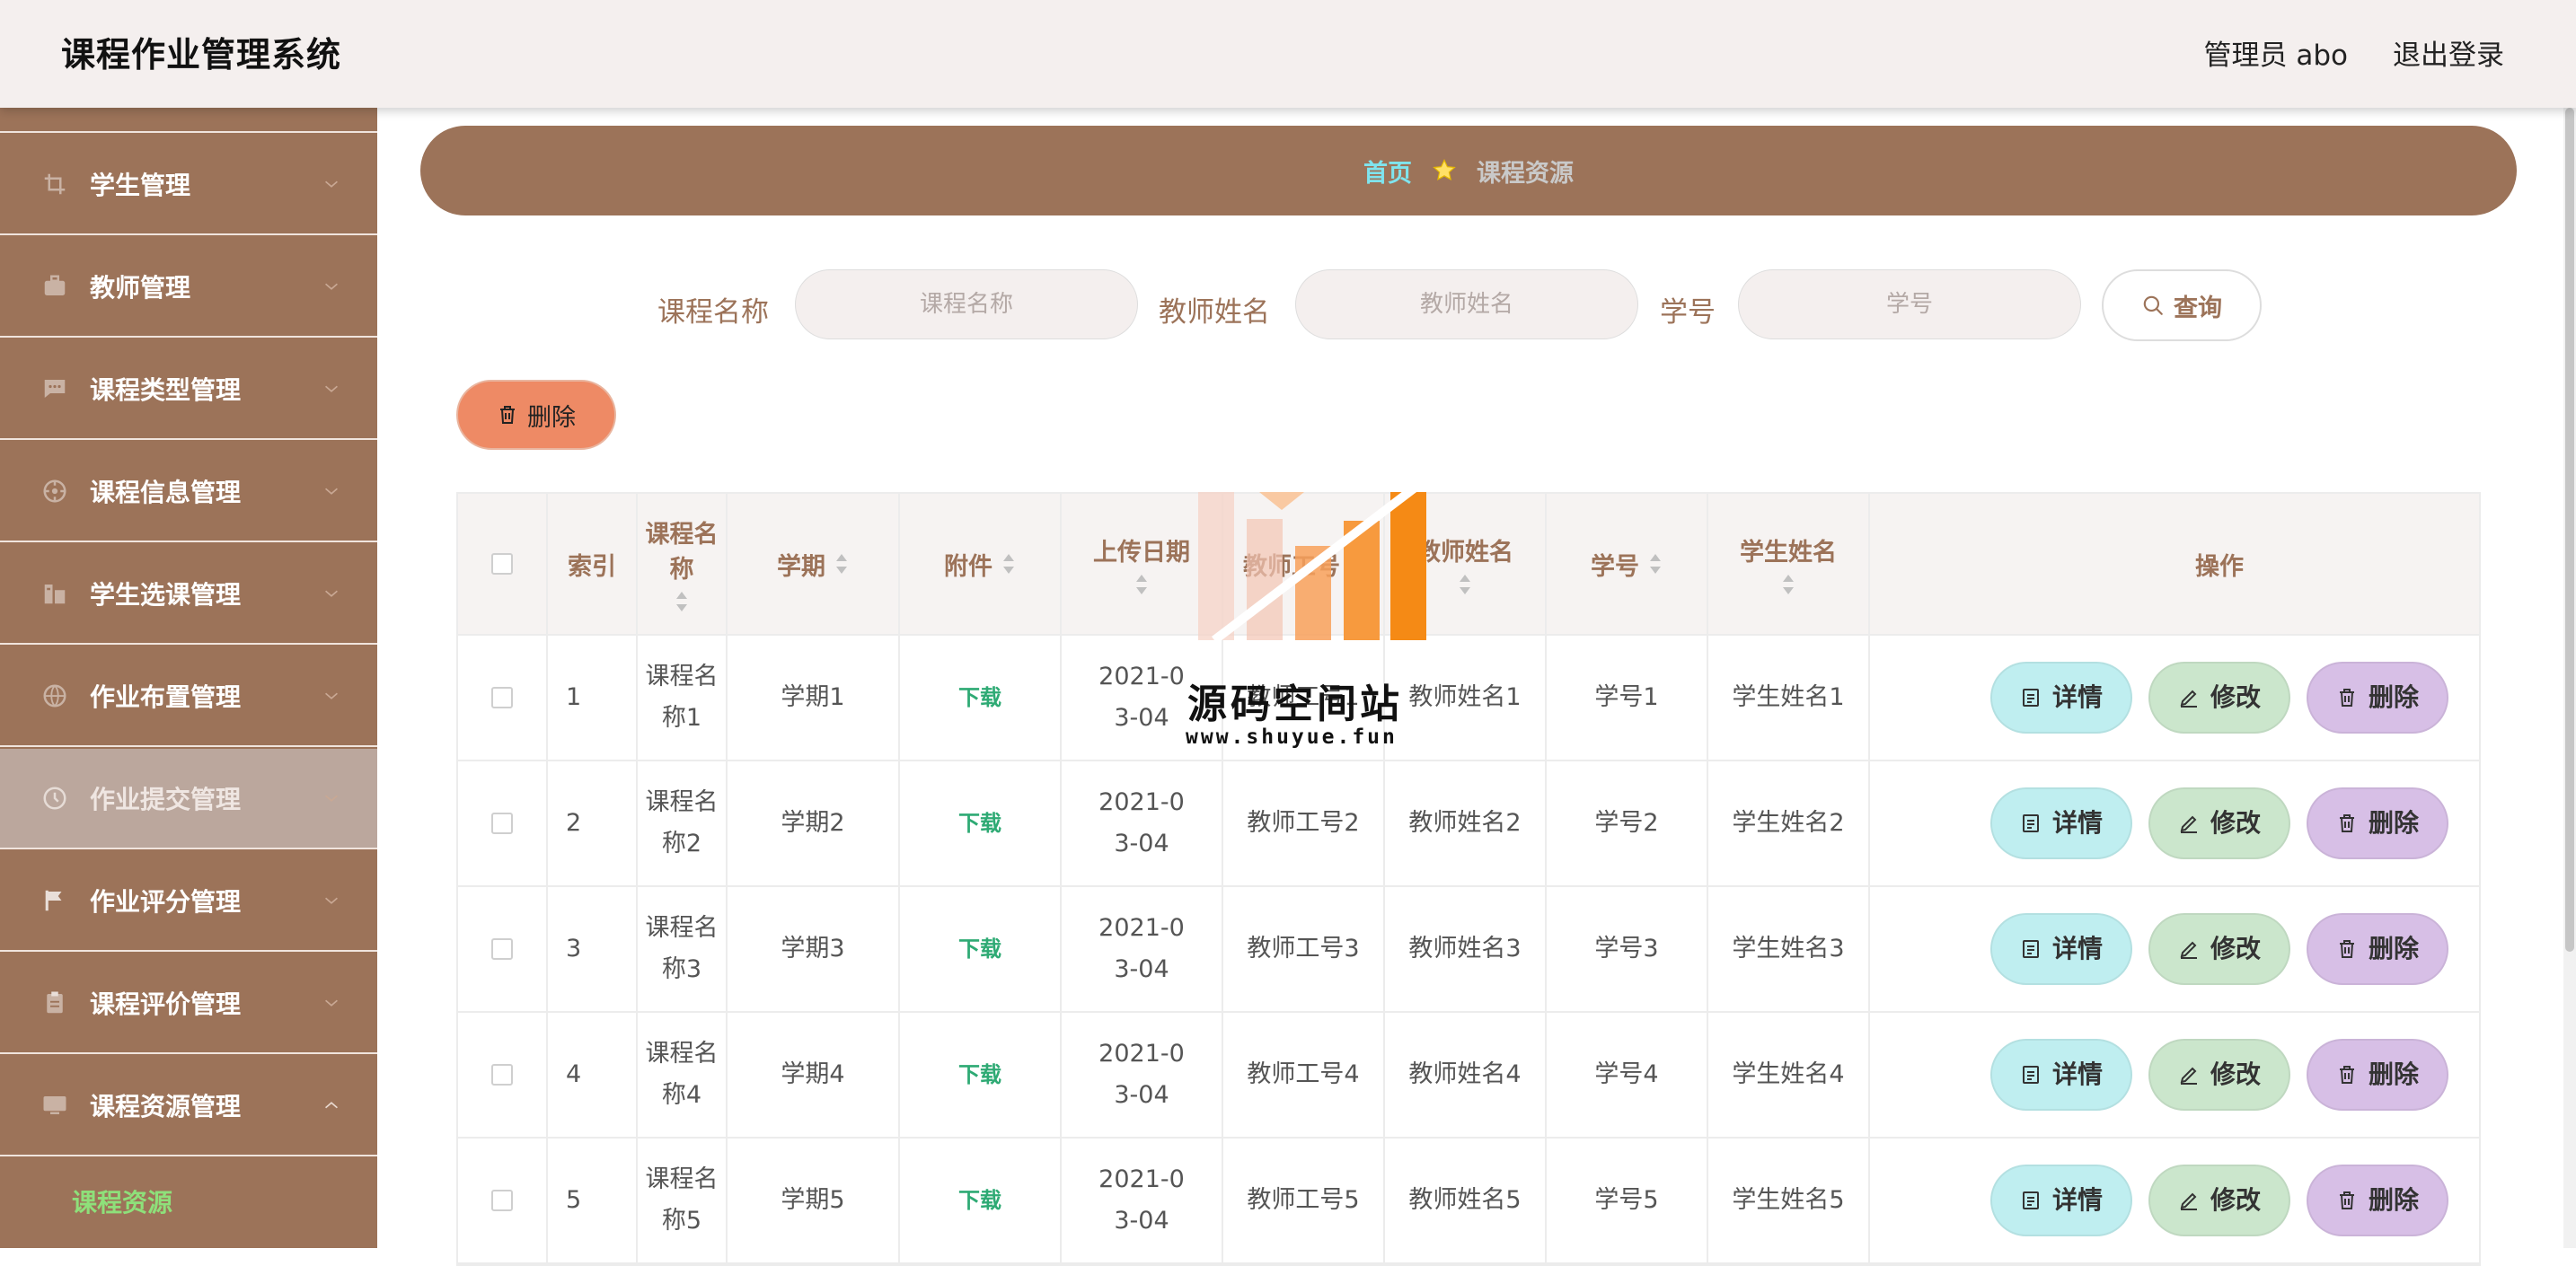 This screenshot has height=1266, width=2576. Describe the element at coordinates (188, 492) in the screenshot. I see `sidebar-item-4: 课程信息管理` at that location.